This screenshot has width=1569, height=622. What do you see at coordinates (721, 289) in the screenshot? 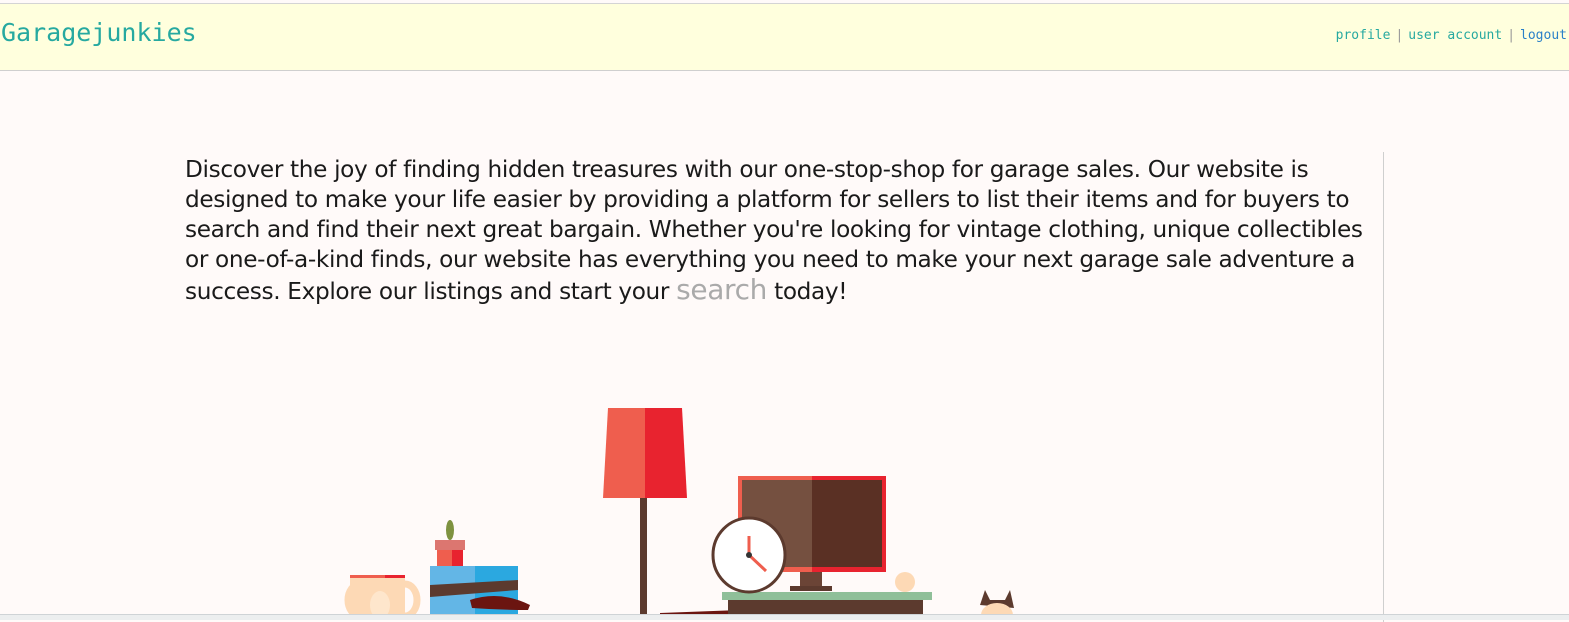
I see `search-link: search` at bounding box center [721, 289].